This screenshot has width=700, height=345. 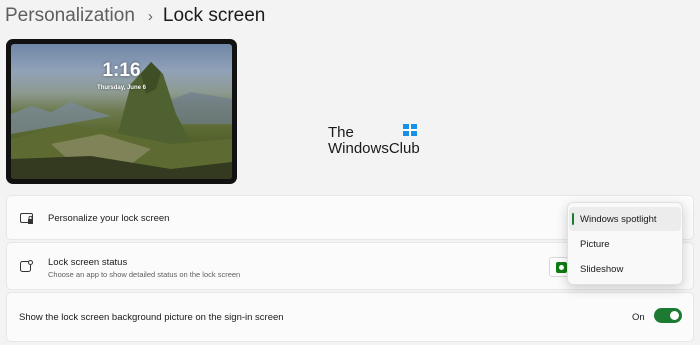 What do you see at coordinates (70, 16) in the screenshot?
I see `breadcrumb-personalization: Personalization` at bounding box center [70, 16].